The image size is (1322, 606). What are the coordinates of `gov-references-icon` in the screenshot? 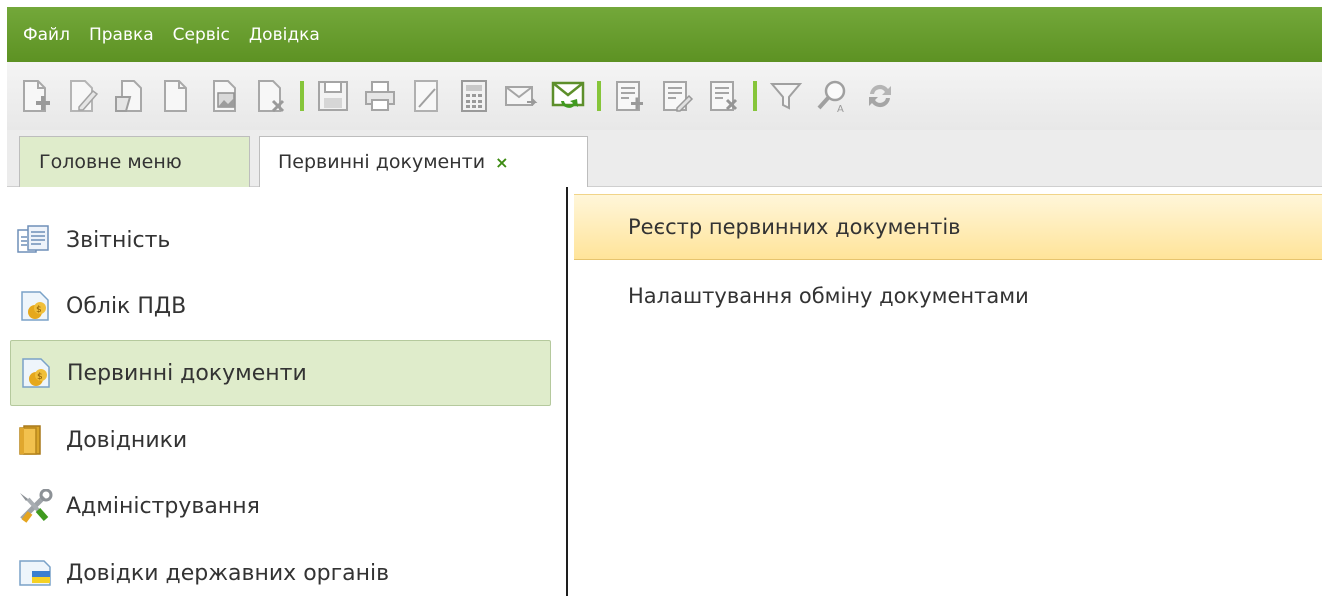 It's located at (41, 573).